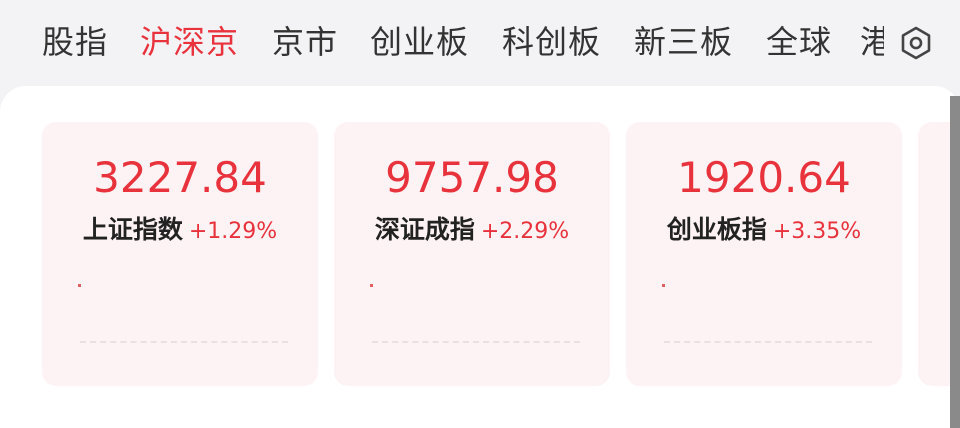 This screenshot has width=960, height=428. What do you see at coordinates (472, 177) in the screenshot?
I see `index-value: 9757.98` at bounding box center [472, 177].